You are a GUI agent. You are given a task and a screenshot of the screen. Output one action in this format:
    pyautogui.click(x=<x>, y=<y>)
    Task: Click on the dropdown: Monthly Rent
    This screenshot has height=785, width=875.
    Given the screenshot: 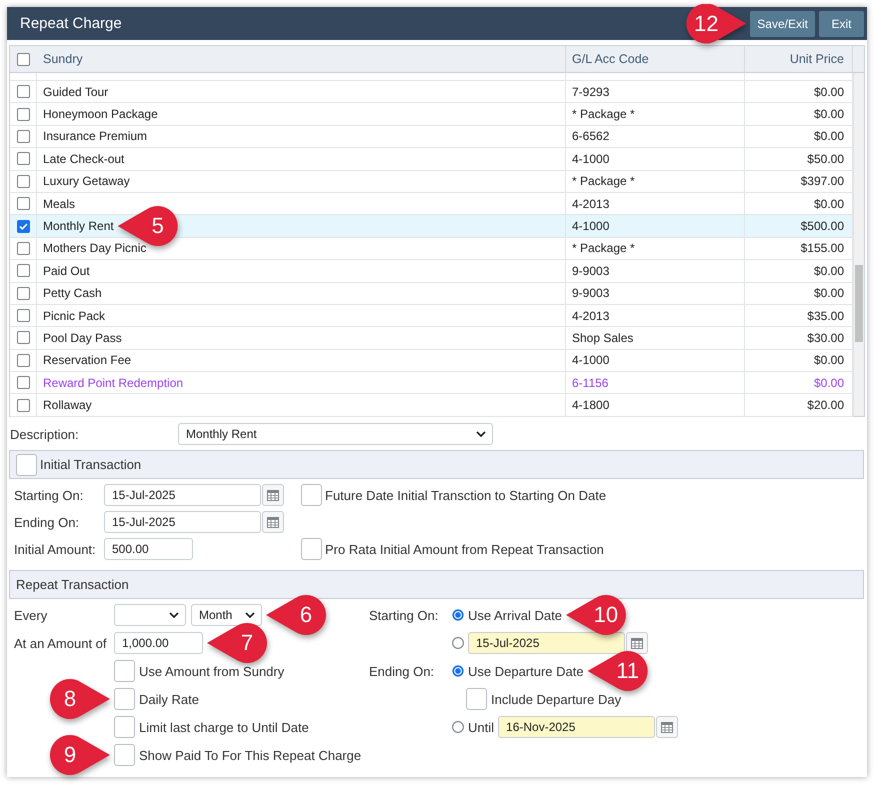 What is the action you would take?
    pyautogui.click(x=335, y=434)
    